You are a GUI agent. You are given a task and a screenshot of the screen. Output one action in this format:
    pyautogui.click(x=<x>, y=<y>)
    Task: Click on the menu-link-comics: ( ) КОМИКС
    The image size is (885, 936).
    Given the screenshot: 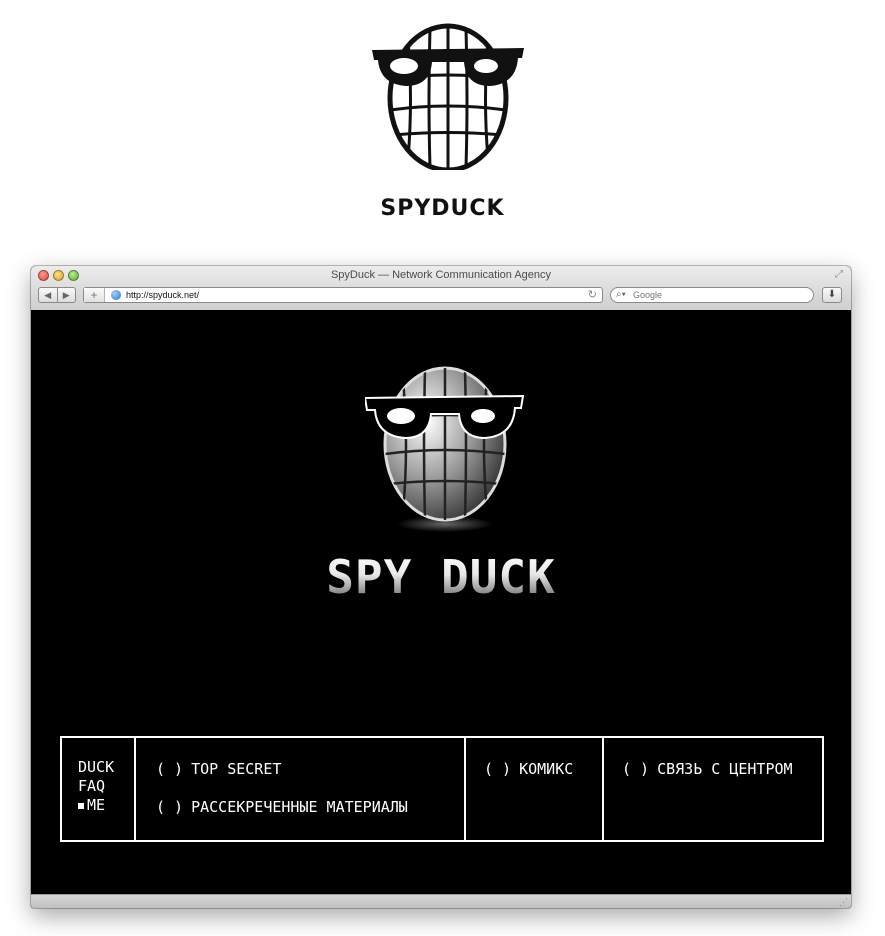 What is the action you would take?
    pyautogui.click(x=543, y=769)
    